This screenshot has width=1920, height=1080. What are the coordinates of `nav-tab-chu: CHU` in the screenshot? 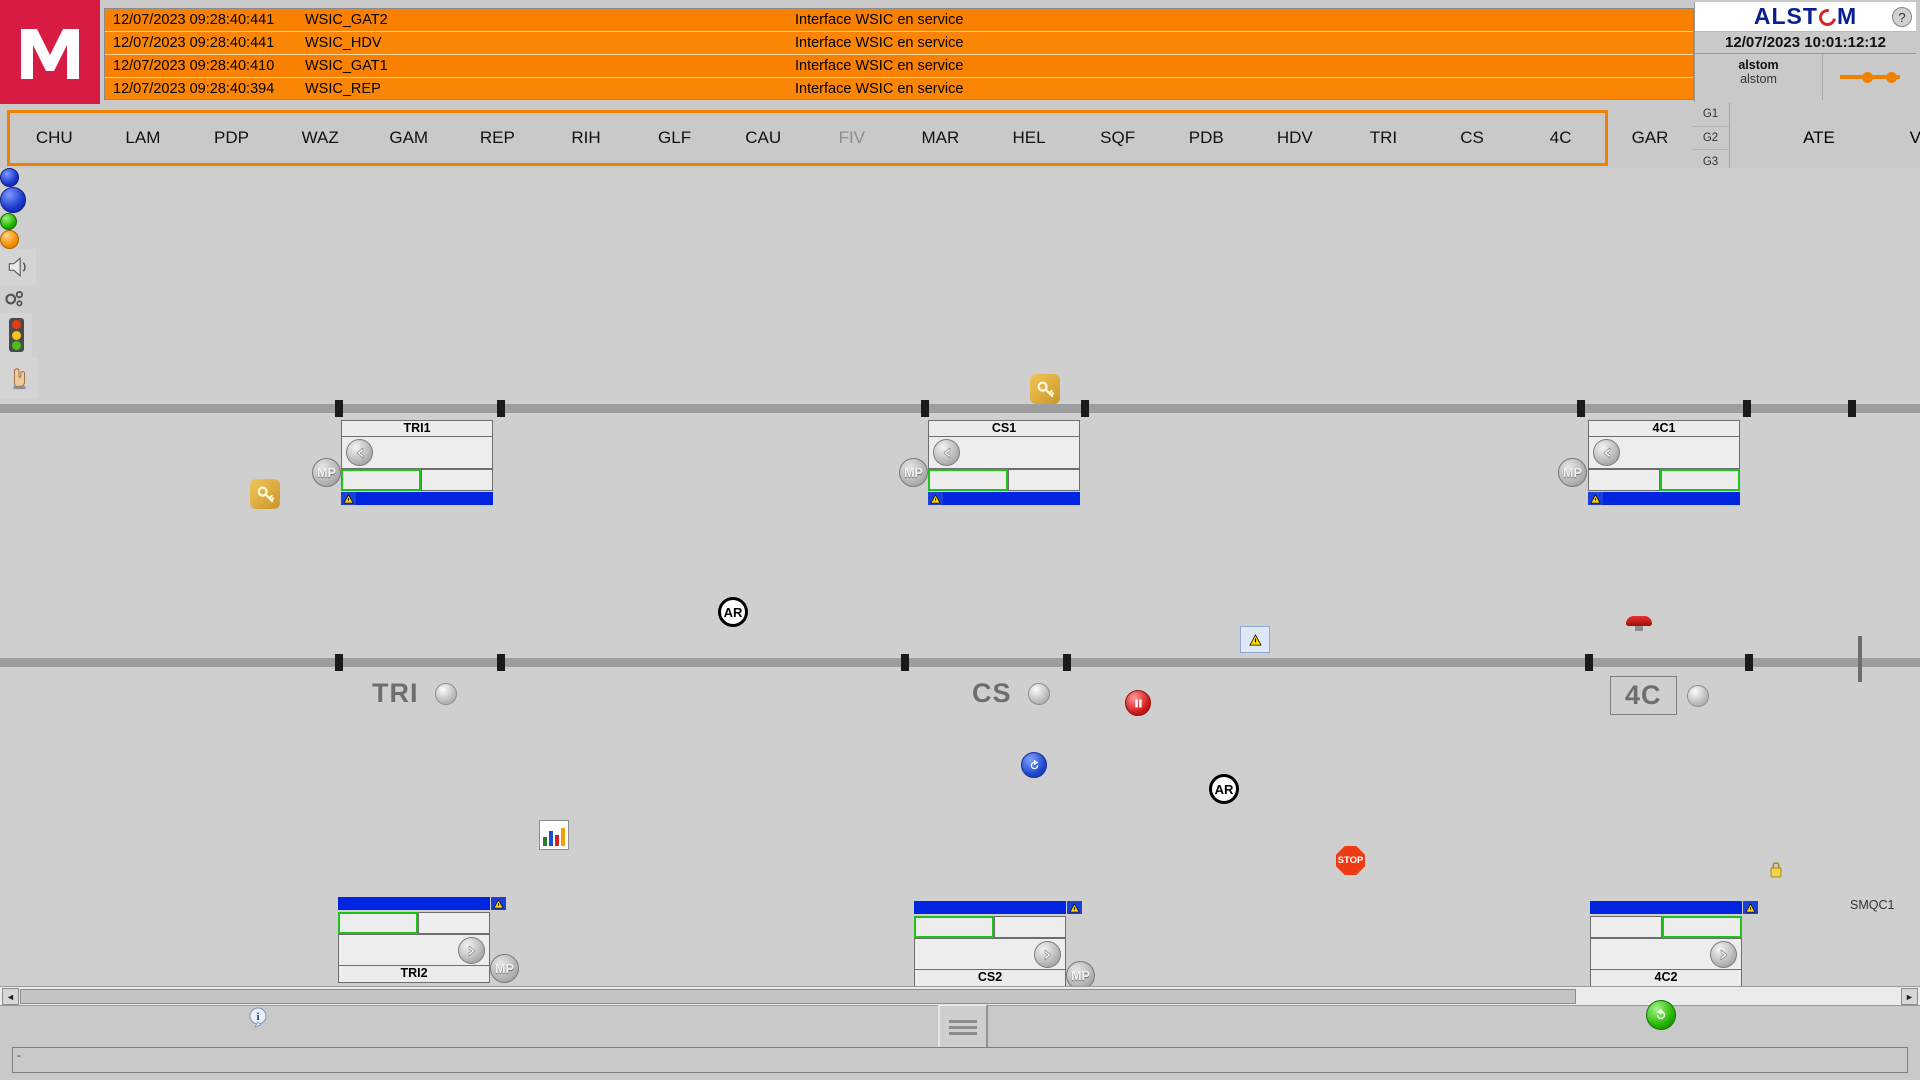 It's located at (54, 138).